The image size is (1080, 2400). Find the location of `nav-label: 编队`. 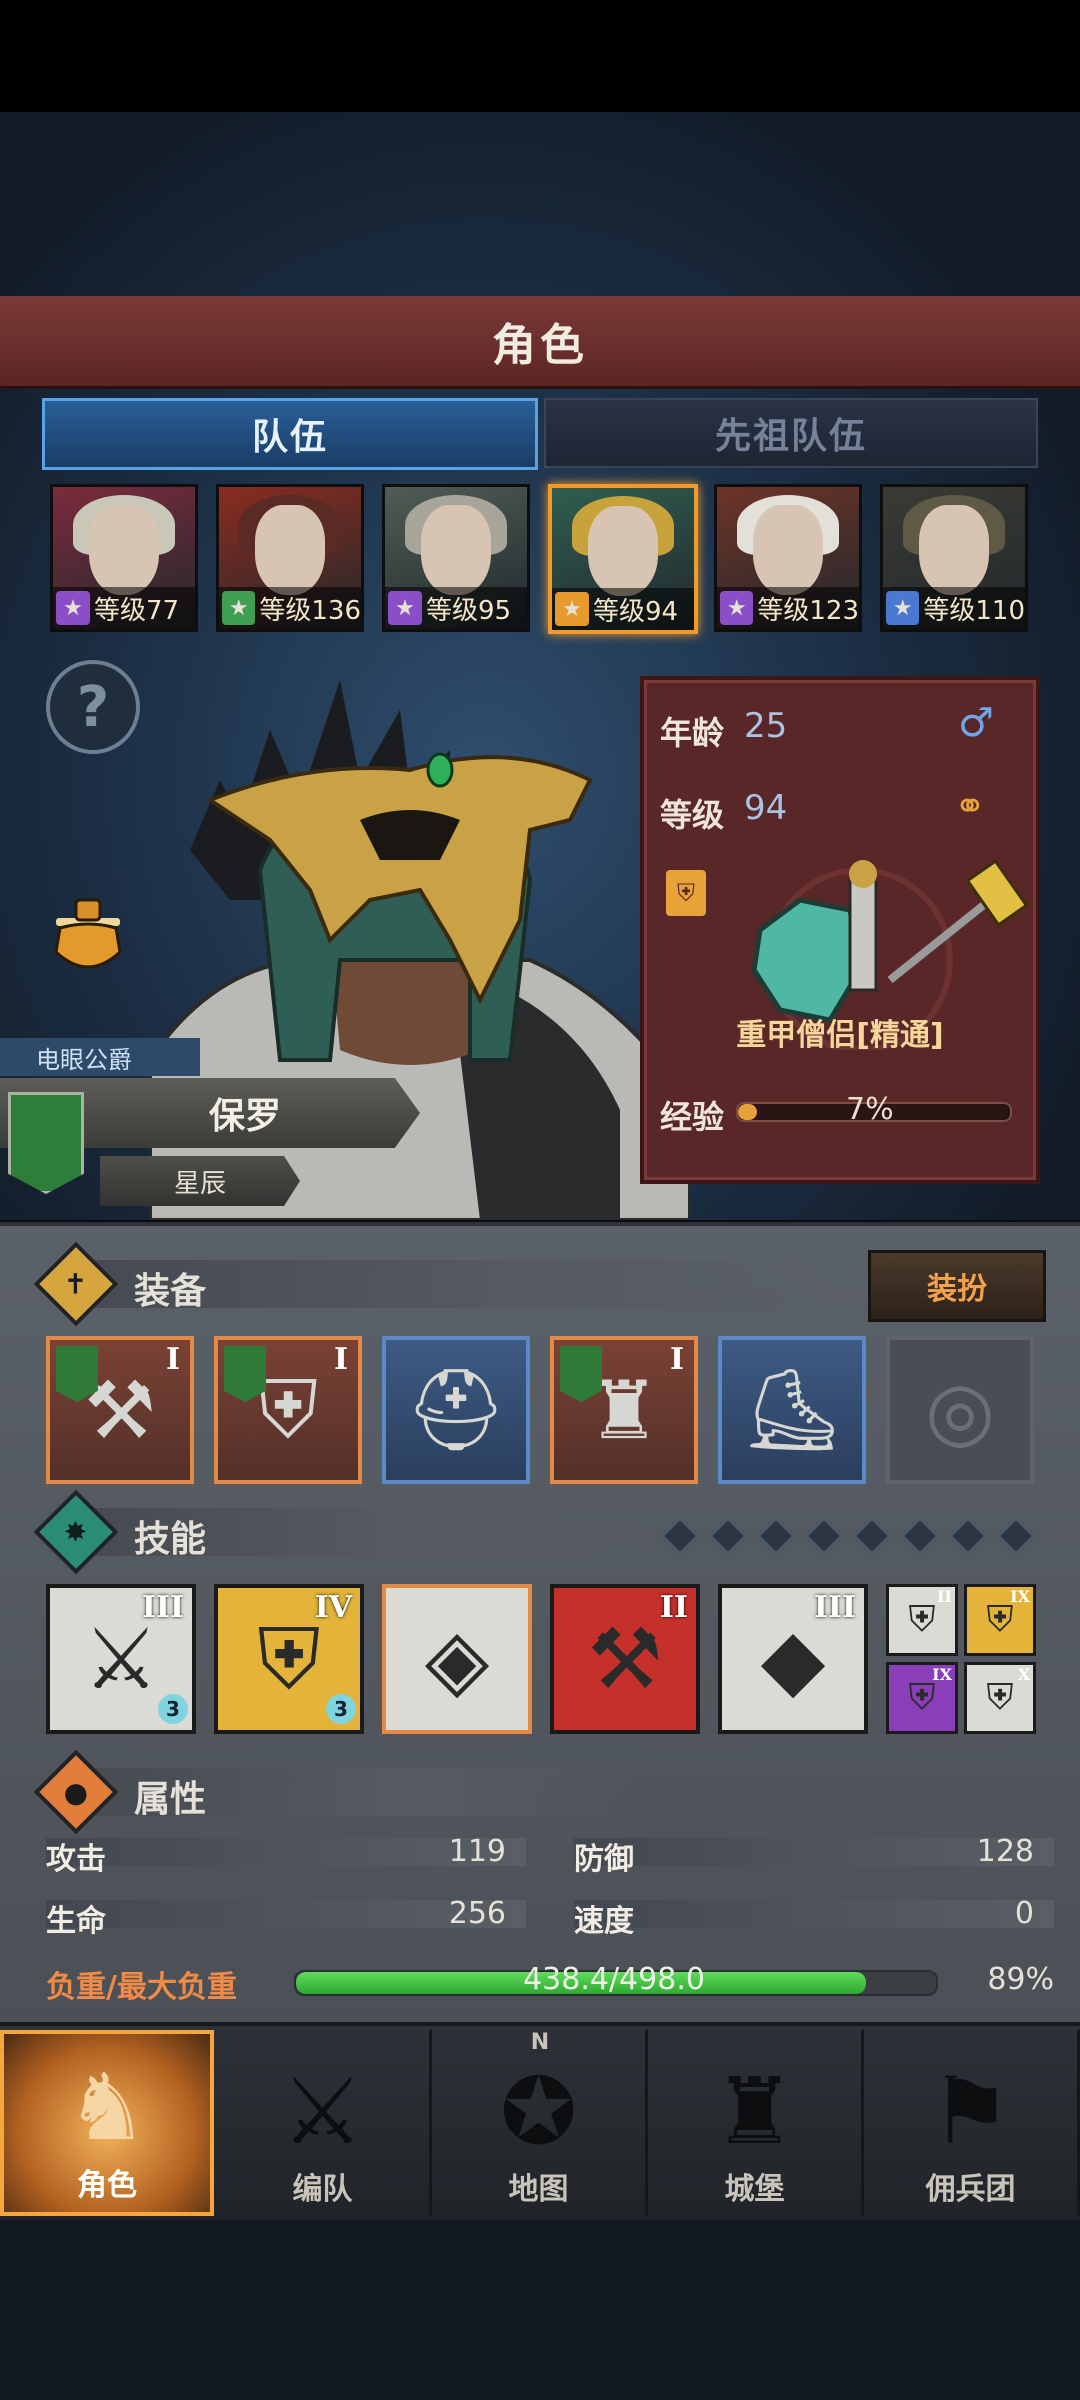

nav-label: 编队 is located at coordinates (322, 2189).